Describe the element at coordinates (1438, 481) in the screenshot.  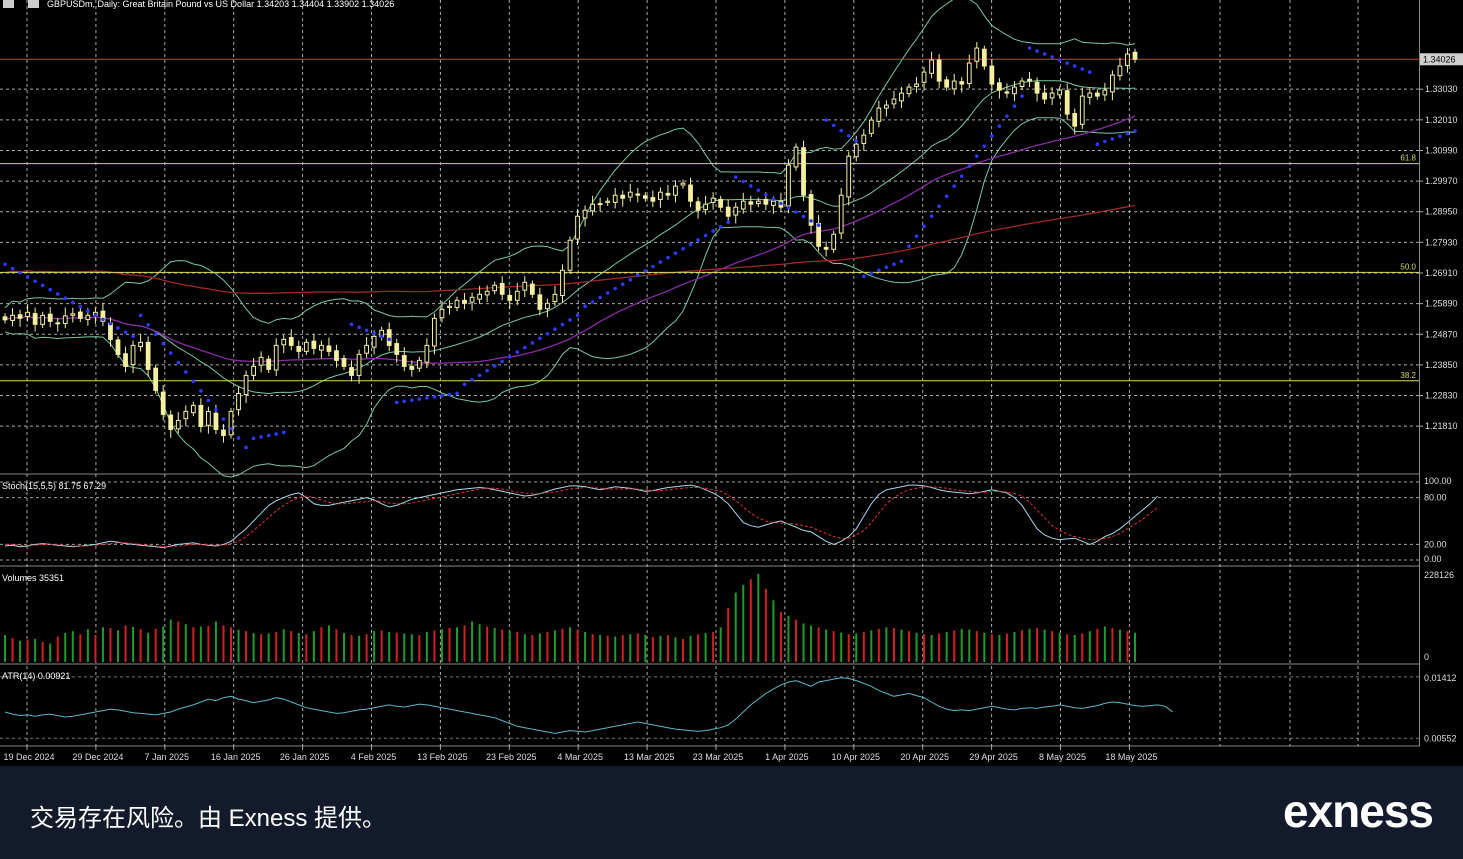
I see `stoch-tick-label: 100.00` at that location.